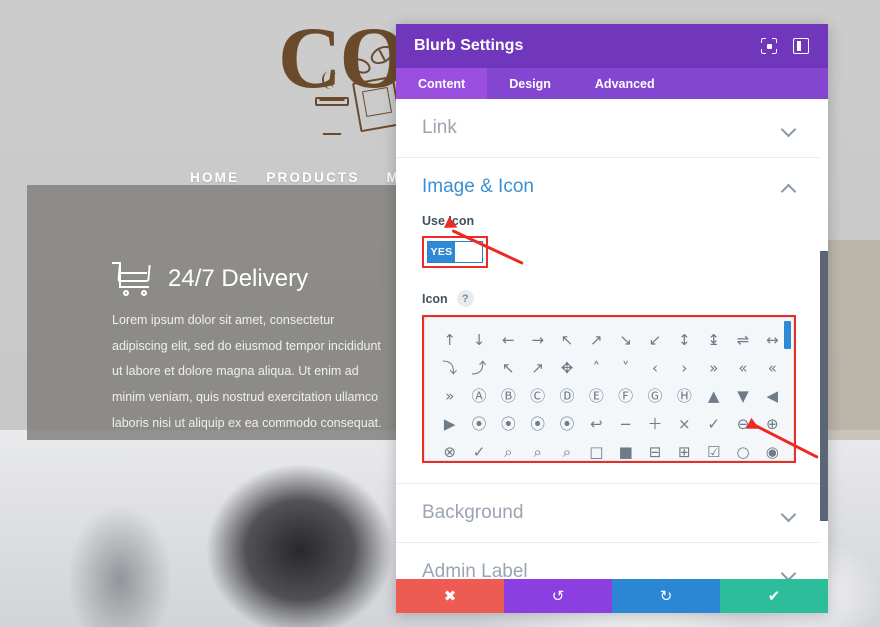  Describe the element at coordinates (772, 340) in the screenshot. I see `icon-option-11: ↔` at that location.